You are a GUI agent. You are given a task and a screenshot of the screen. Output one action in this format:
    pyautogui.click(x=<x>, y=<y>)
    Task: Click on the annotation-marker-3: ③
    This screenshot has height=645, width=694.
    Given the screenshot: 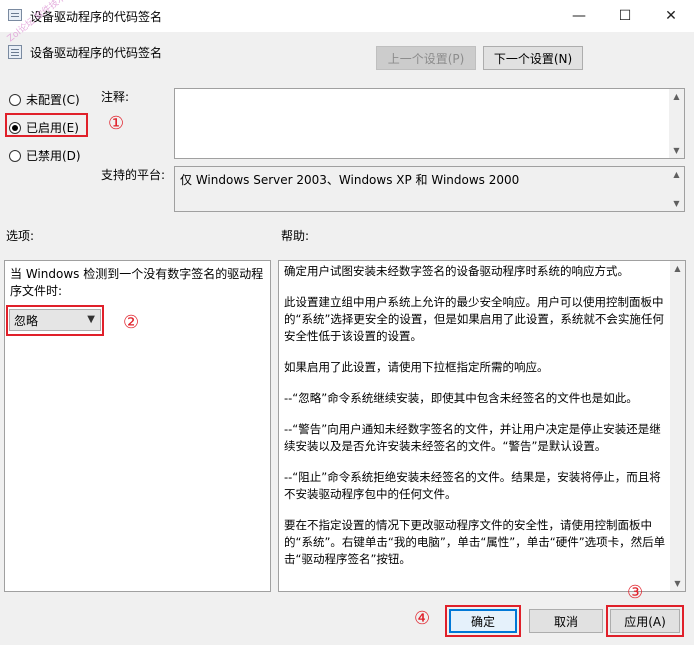 What is the action you would take?
    pyautogui.click(x=635, y=592)
    